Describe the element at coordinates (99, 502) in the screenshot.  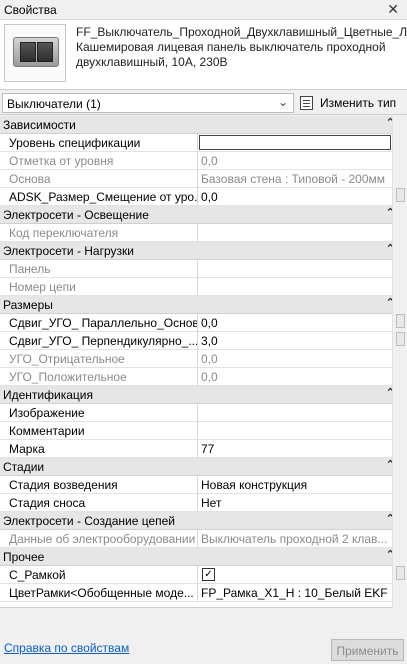
I see `property-name: Стадия сноса` at that location.